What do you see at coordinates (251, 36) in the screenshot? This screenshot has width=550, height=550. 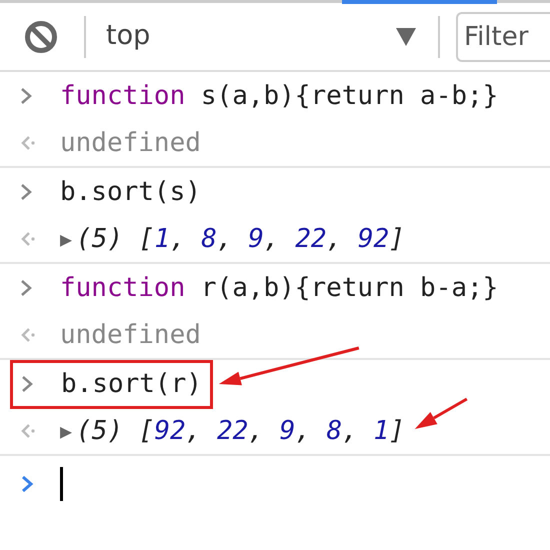 I see `context-selector: top` at bounding box center [251, 36].